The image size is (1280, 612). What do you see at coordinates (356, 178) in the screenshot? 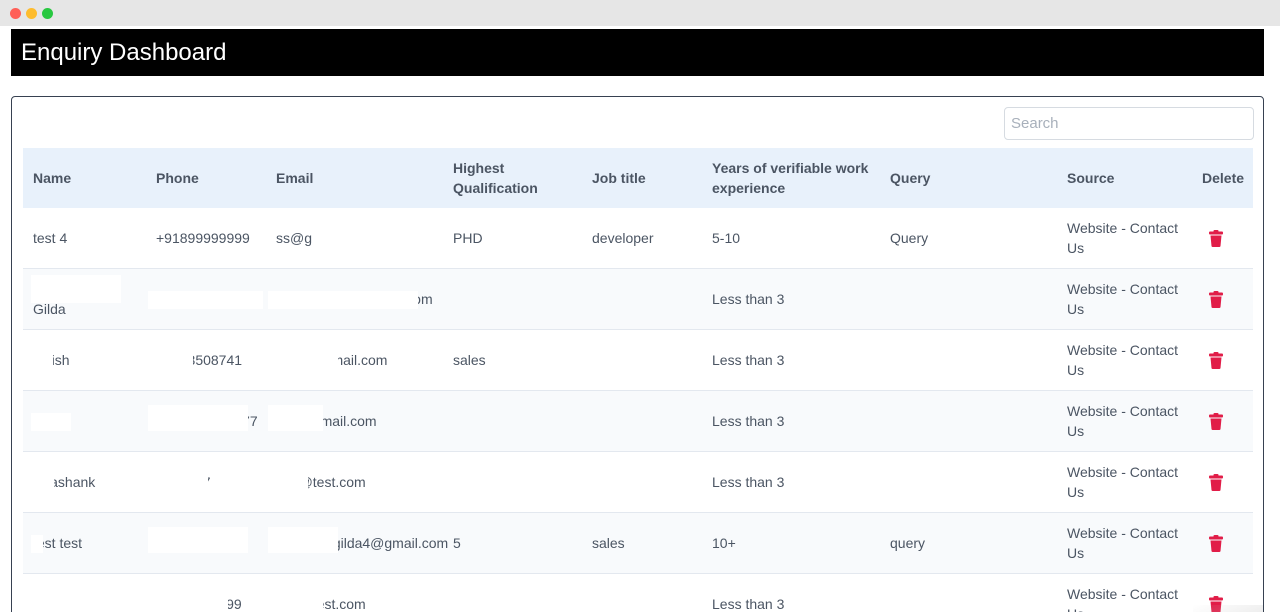
I see `column-header-email: Email` at bounding box center [356, 178].